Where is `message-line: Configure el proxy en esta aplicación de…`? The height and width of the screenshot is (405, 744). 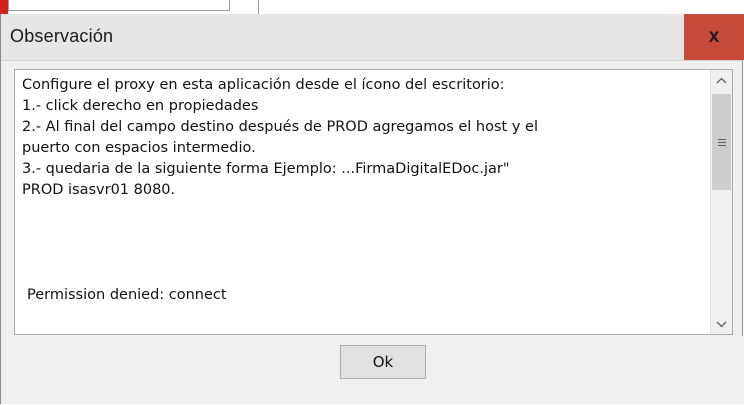
message-line: Configure el proxy en esta aplicación de… is located at coordinates (263, 85).